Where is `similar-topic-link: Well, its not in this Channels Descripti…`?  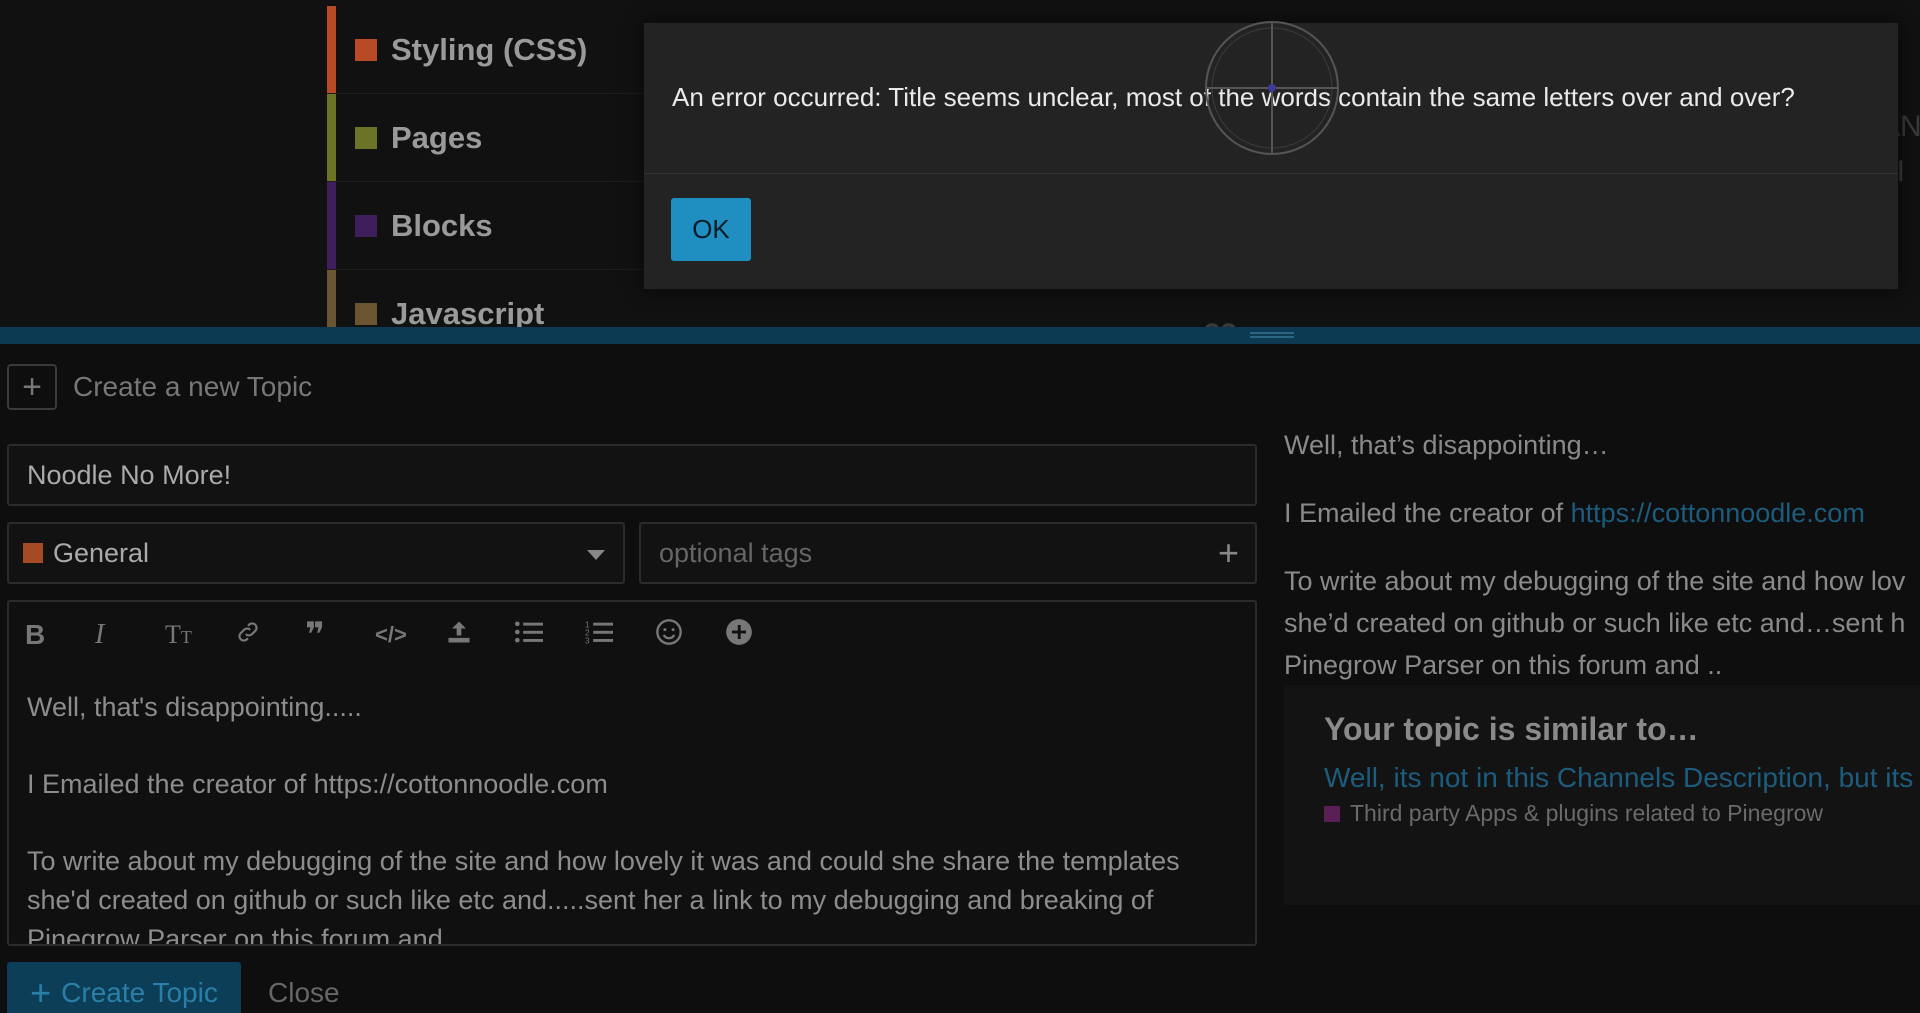
similar-topic-link: Well, its not in this Channels Descripti… is located at coordinates (1618, 778).